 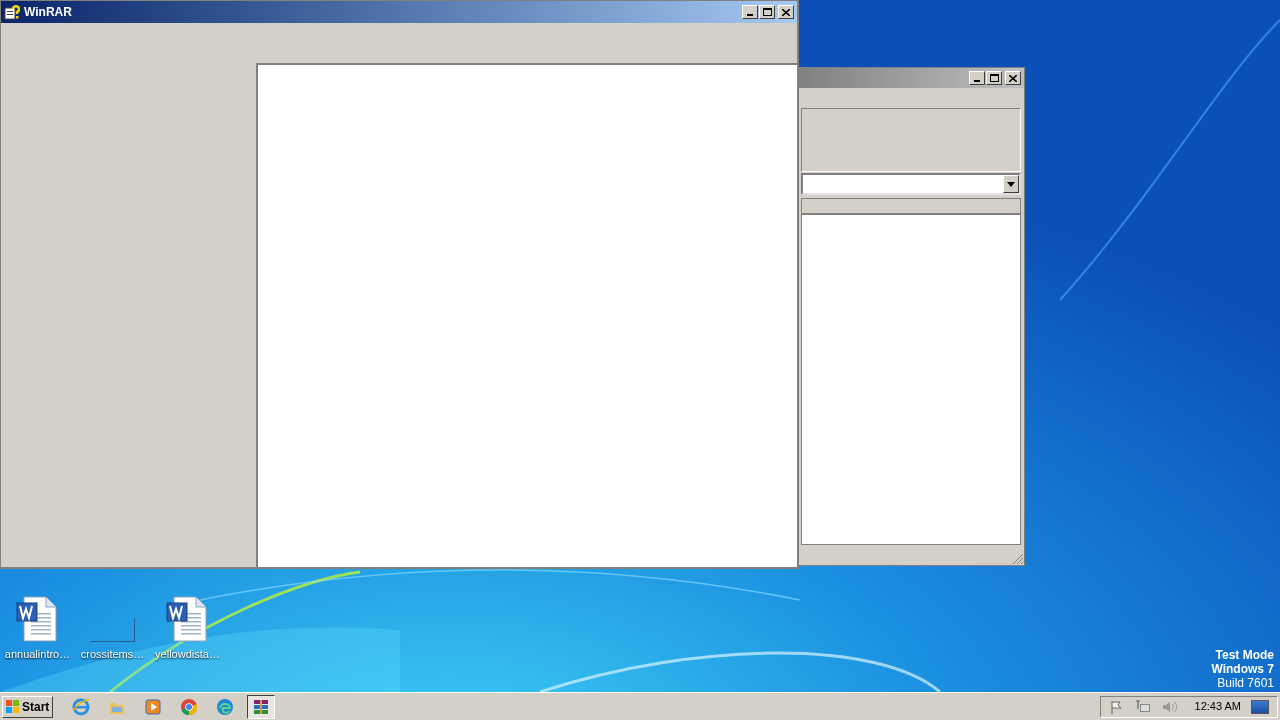 What do you see at coordinates (225, 706) in the screenshot?
I see `edge-icon` at bounding box center [225, 706].